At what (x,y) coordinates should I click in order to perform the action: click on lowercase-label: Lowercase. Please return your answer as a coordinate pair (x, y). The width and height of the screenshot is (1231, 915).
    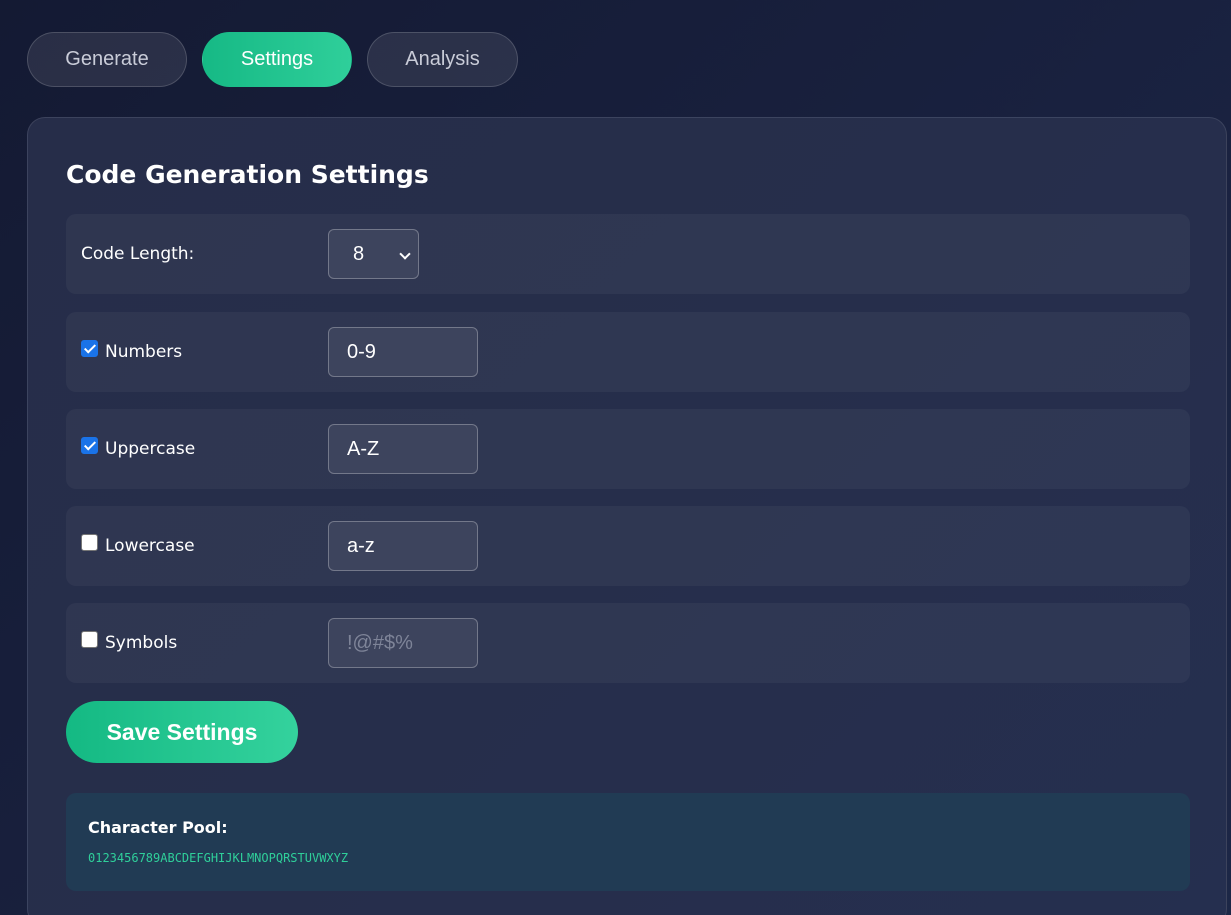
    Looking at the image, I should click on (150, 546).